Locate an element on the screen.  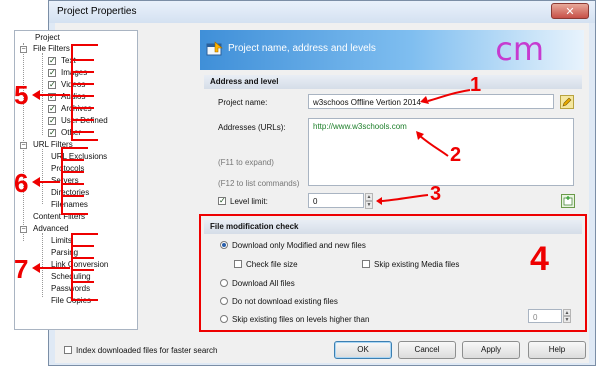
annotation-number: 3 is located at coordinates (436, 194).